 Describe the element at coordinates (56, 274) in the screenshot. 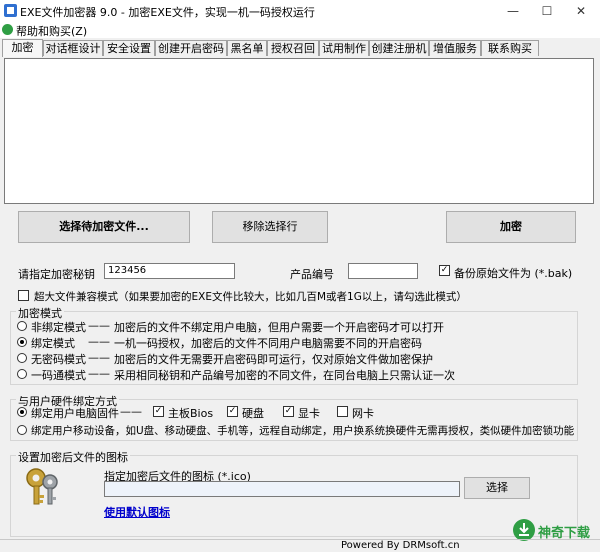

I see `key-label: 请指定加密秘钥` at that location.